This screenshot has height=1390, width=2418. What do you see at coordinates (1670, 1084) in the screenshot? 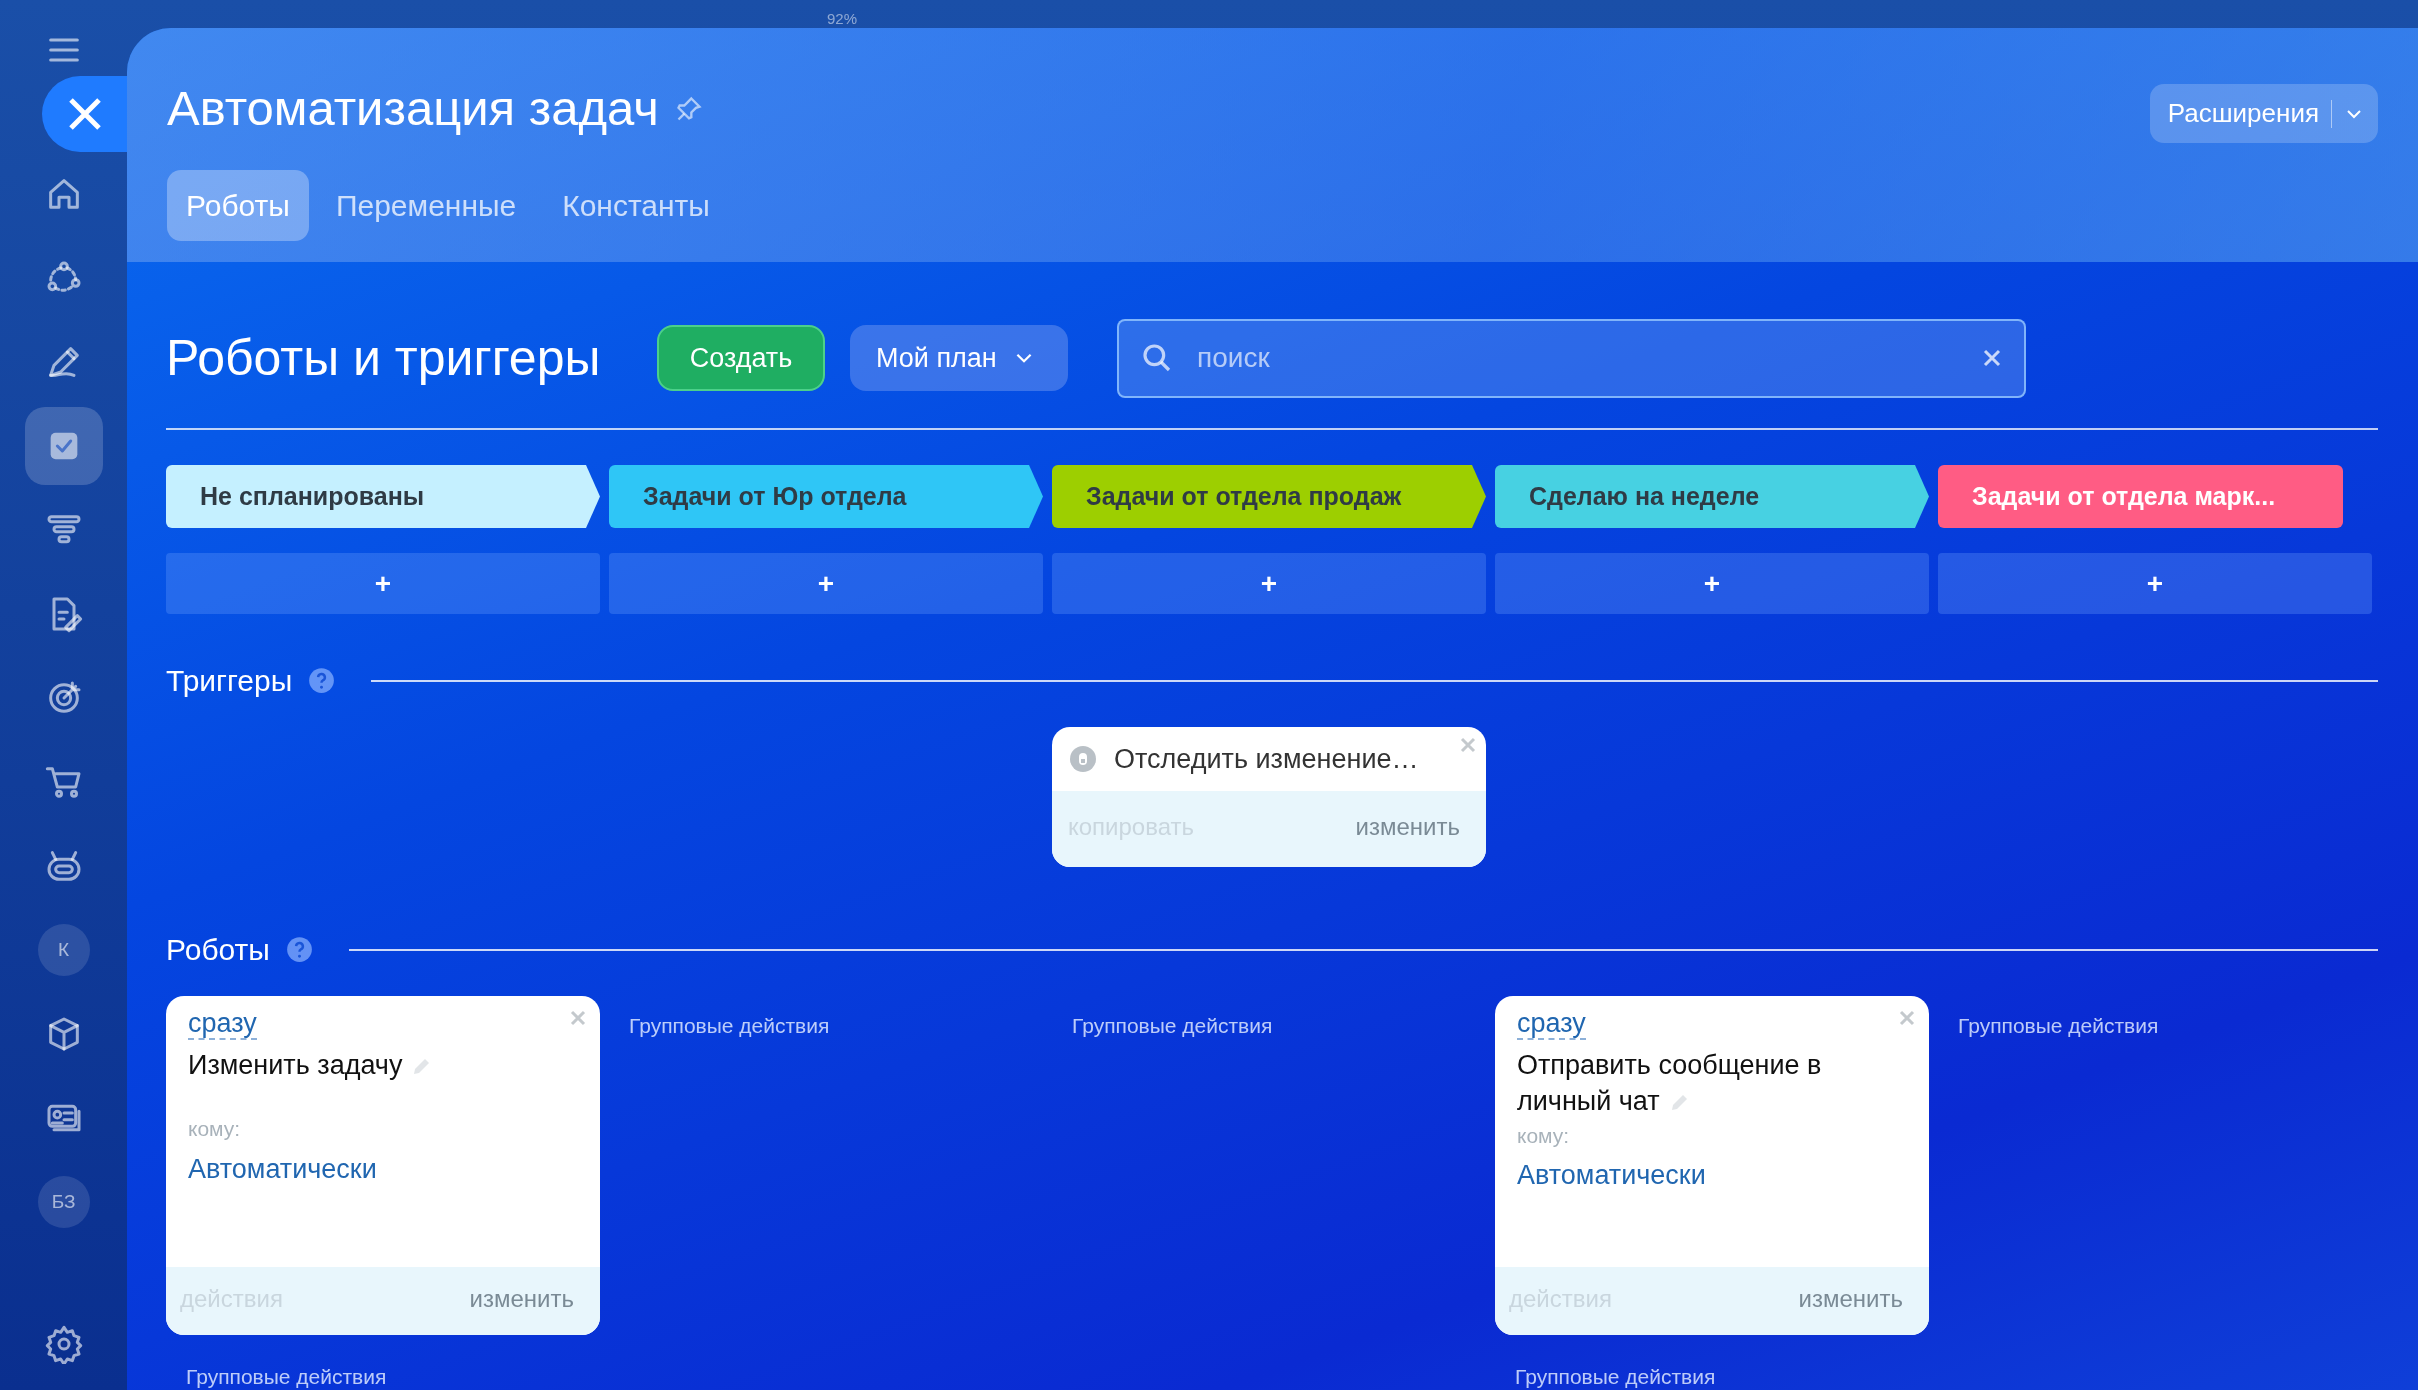
I see `robot-title: Отправить сообщение в личный чат` at bounding box center [1670, 1084].